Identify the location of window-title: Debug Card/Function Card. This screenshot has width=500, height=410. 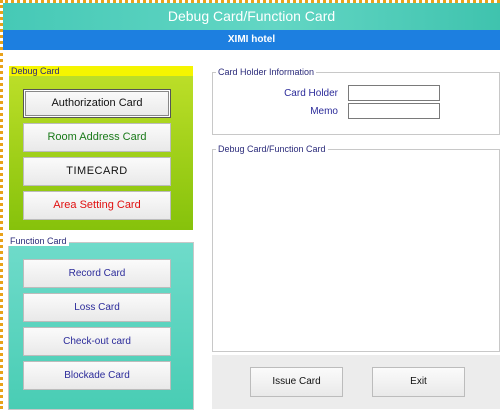
(251, 16).